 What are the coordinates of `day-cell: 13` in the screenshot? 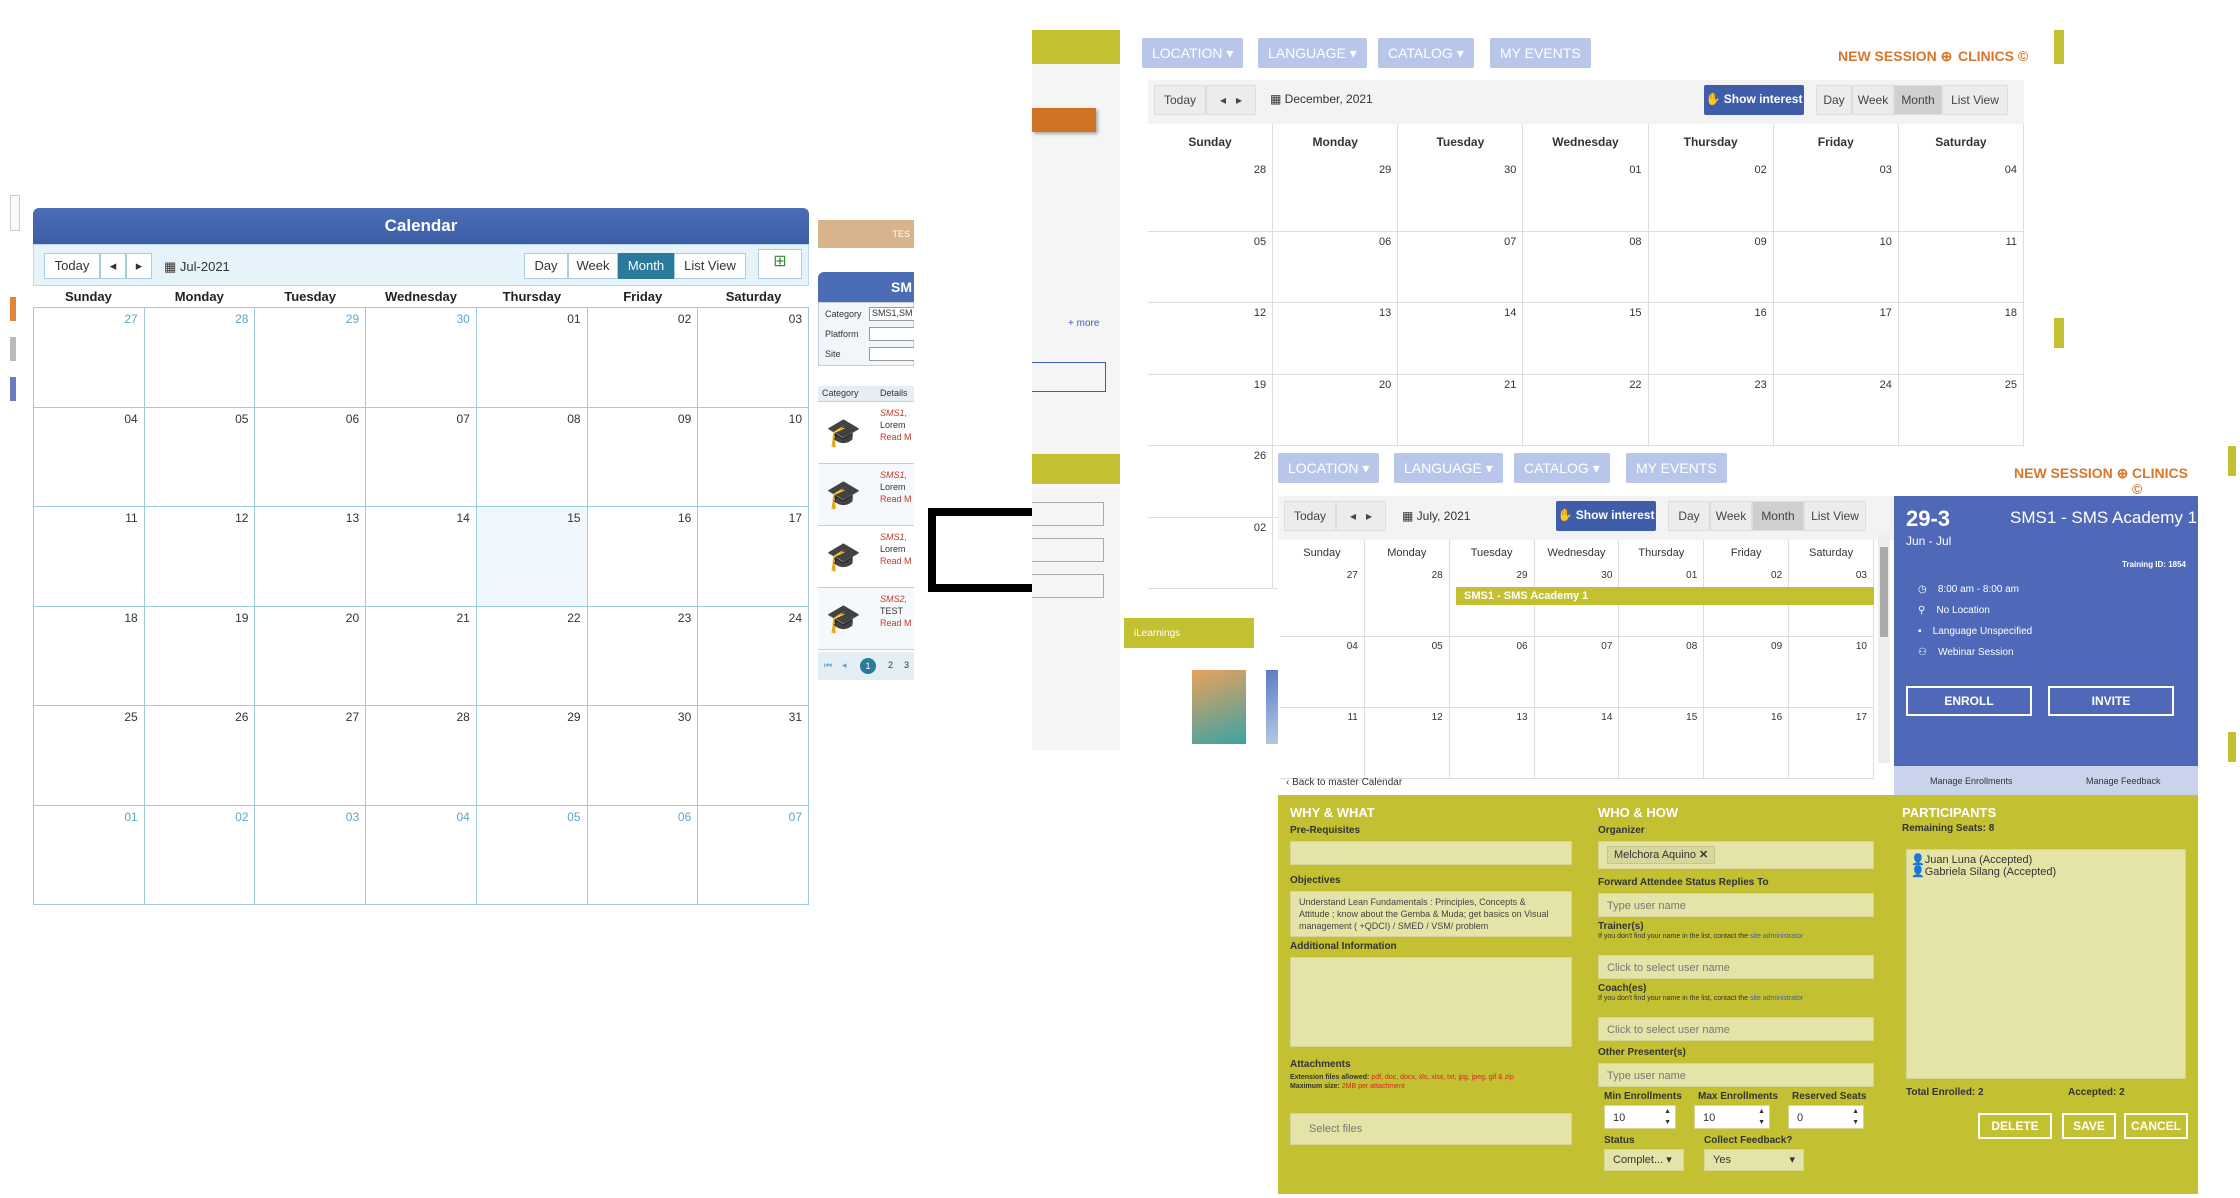 It's located at (1492, 743).